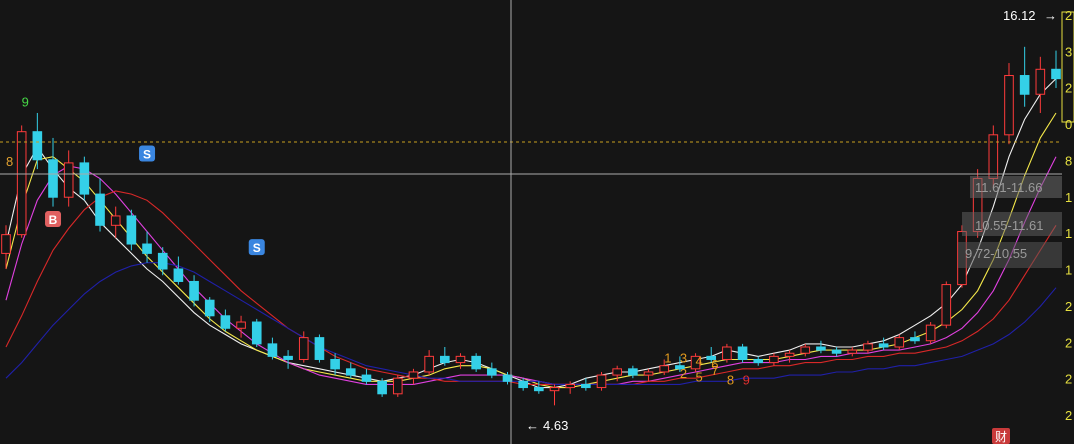 The image size is (1074, 444). What do you see at coordinates (1050, 15) in the screenshot?
I see `right-arrow-icon: →` at bounding box center [1050, 15].